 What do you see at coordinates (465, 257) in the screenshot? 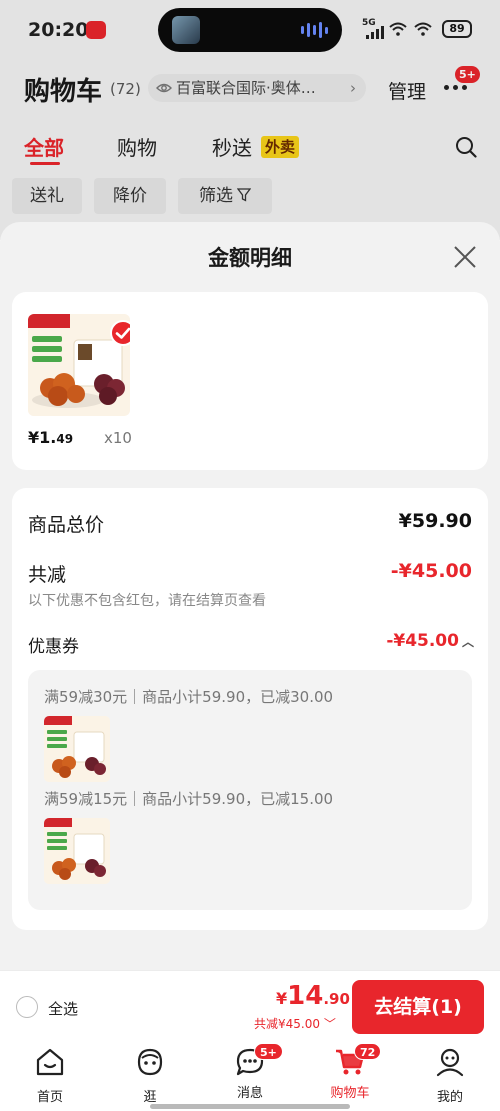
I see `close-icon` at bounding box center [465, 257].